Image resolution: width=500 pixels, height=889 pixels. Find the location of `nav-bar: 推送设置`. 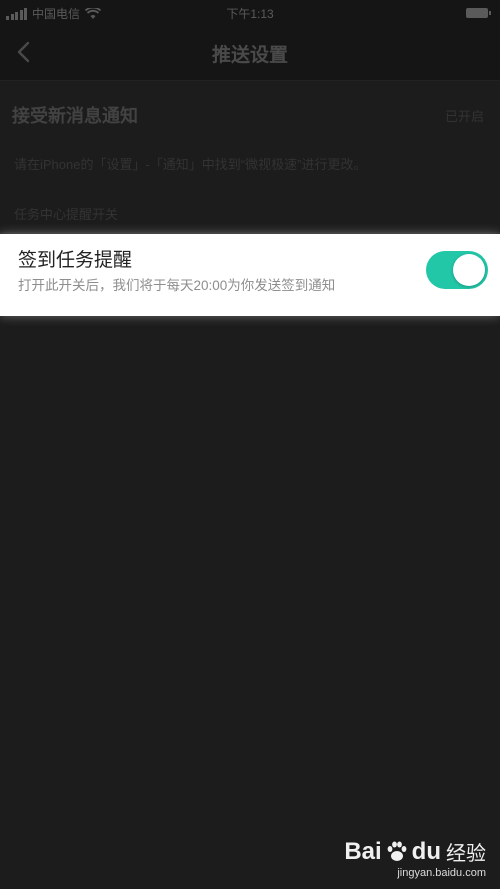

nav-bar: 推送设置 is located at coordinates (250, 53).